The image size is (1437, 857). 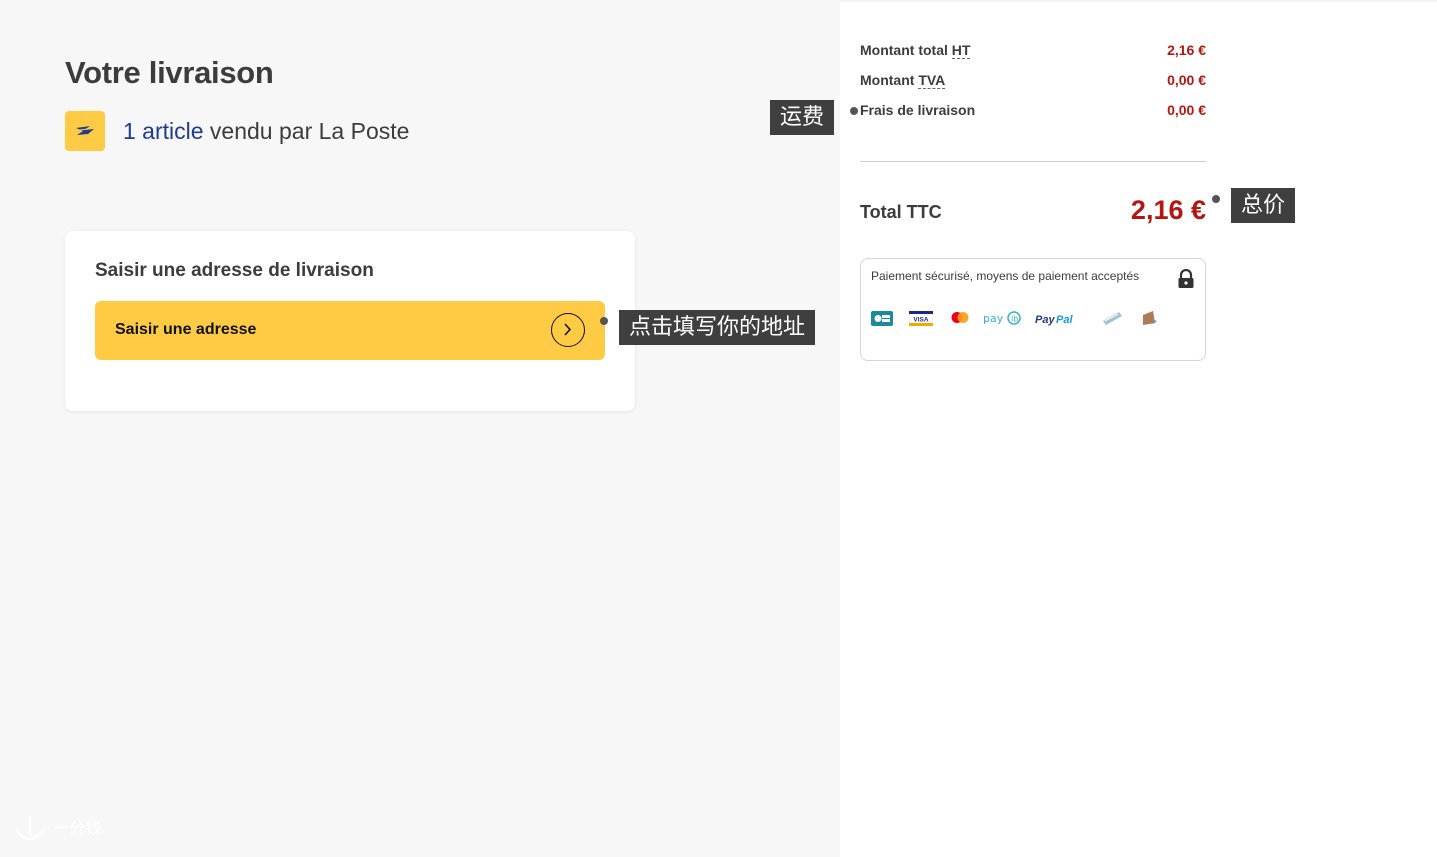 What do you see at coordinates (1216, 199) in the screenshot?
I see `total-annotation-dot` at bounding box center [1216, 199].